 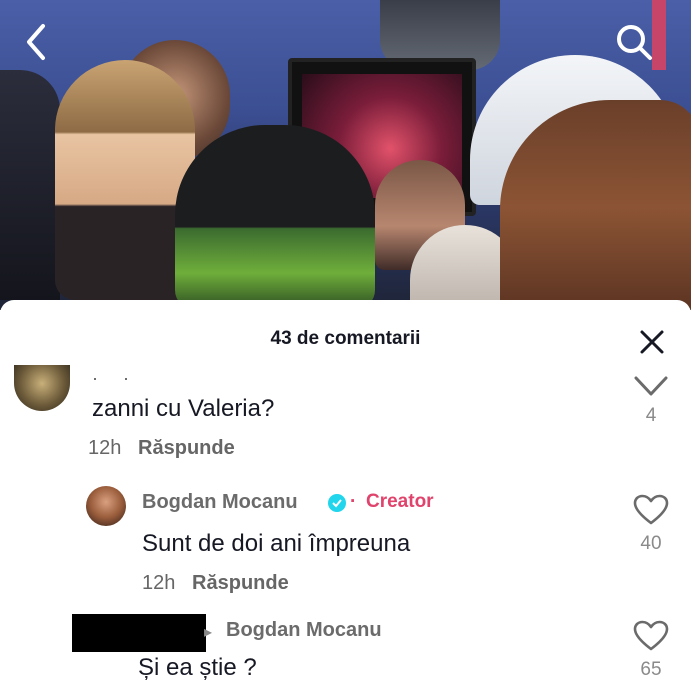 I want to click on person-woman, so click(x=125, y=180).